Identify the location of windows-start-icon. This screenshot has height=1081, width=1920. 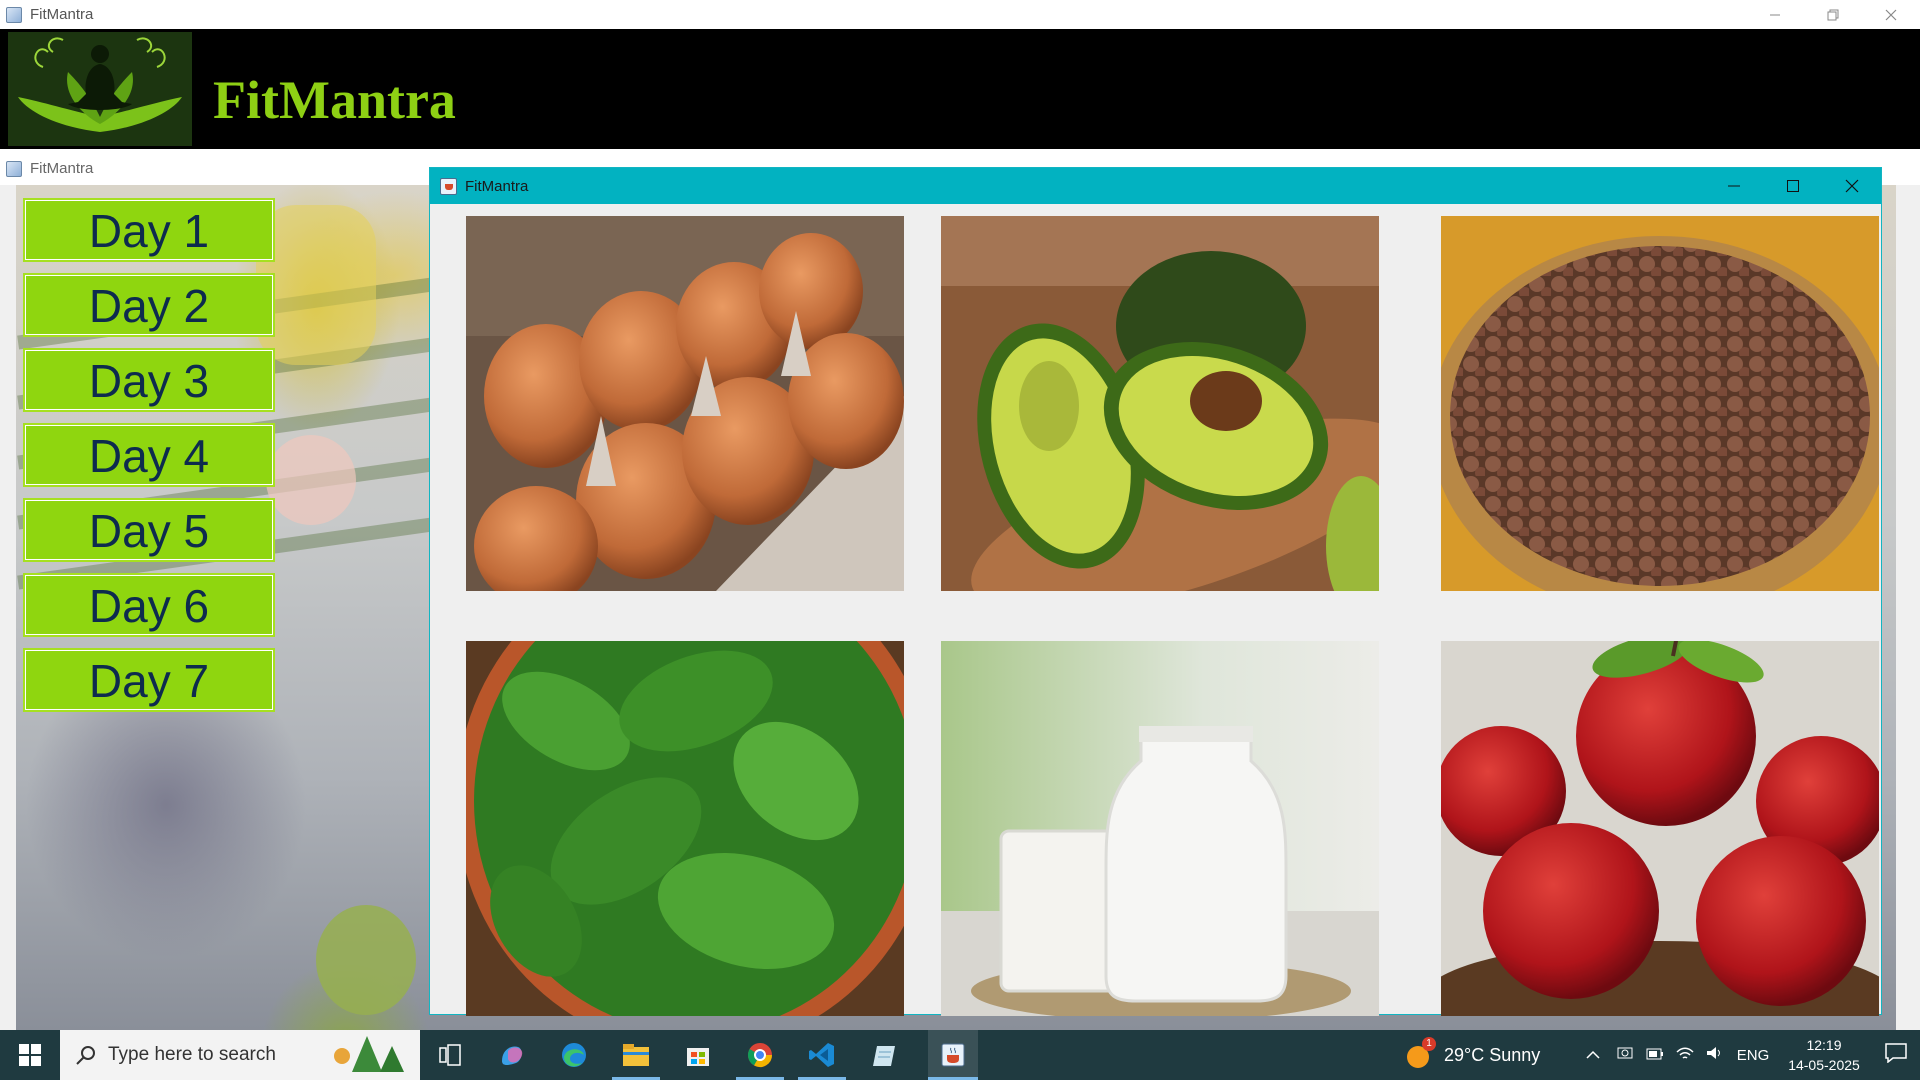
(30, 1055).